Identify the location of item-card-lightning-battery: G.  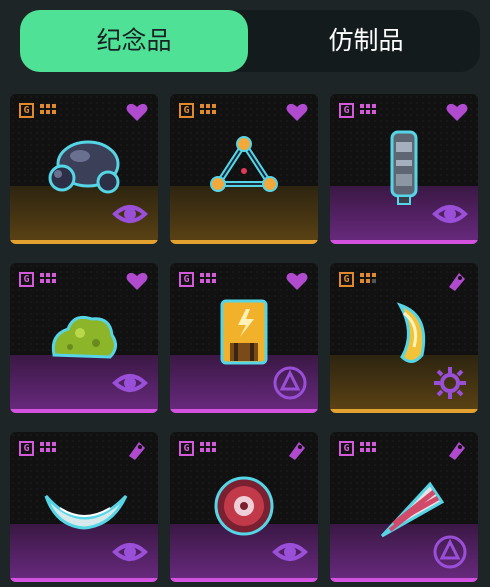
(244, 338).